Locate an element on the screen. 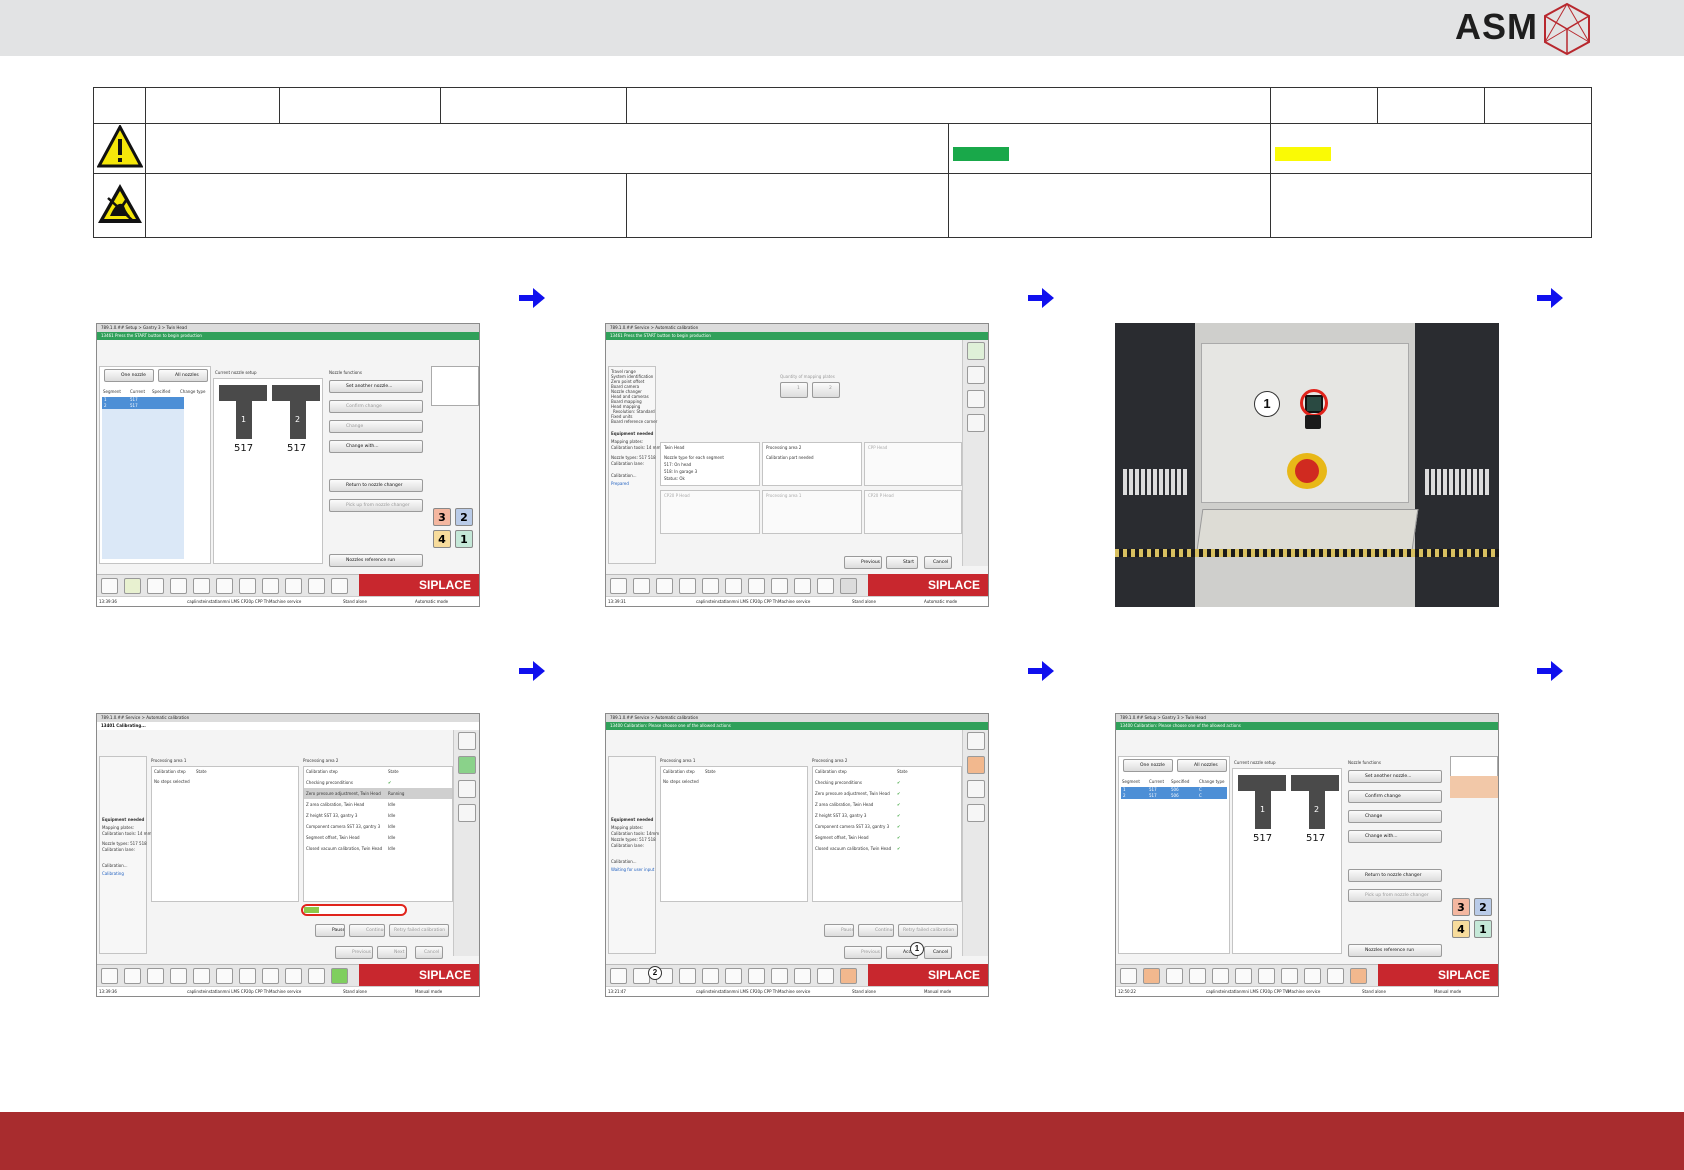  emergency-stop-button is located at coordinates (1307, 471).